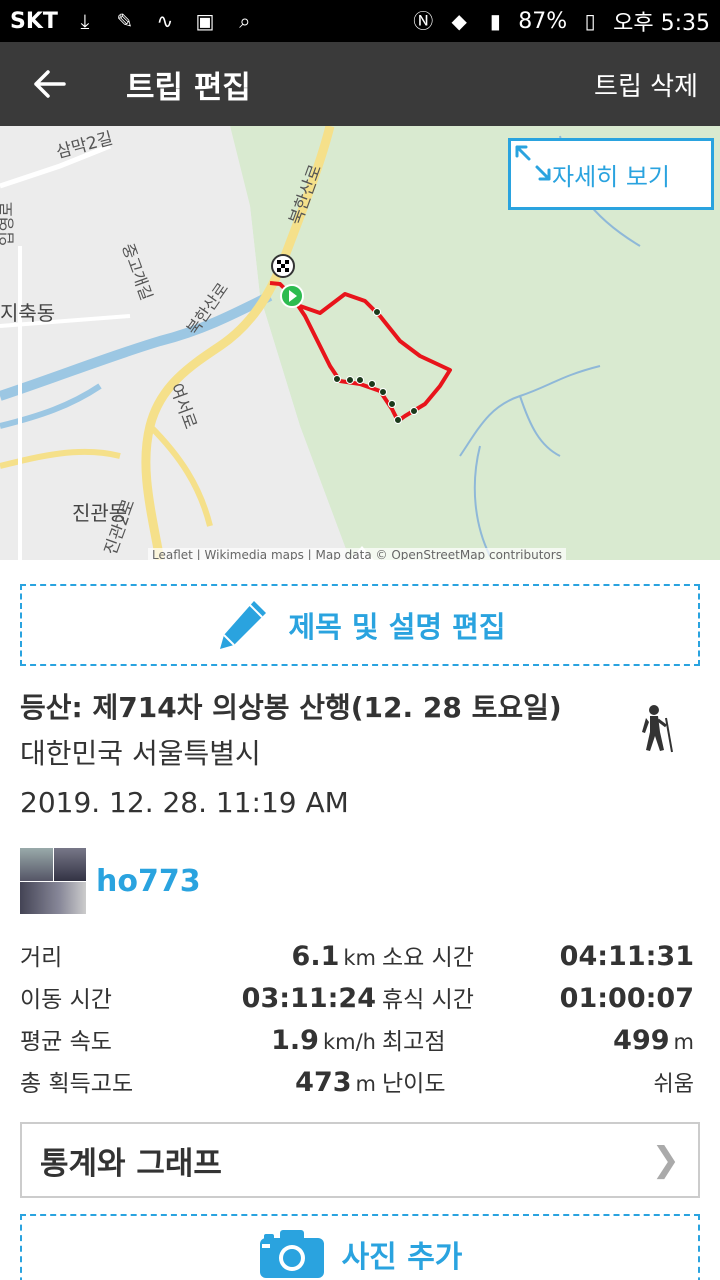 The width and height of the screenshot is (720, 1280). Describe the element at coordinates (626, 956) in the screenshot. I see `duration-value: 04:11:31` at that location.